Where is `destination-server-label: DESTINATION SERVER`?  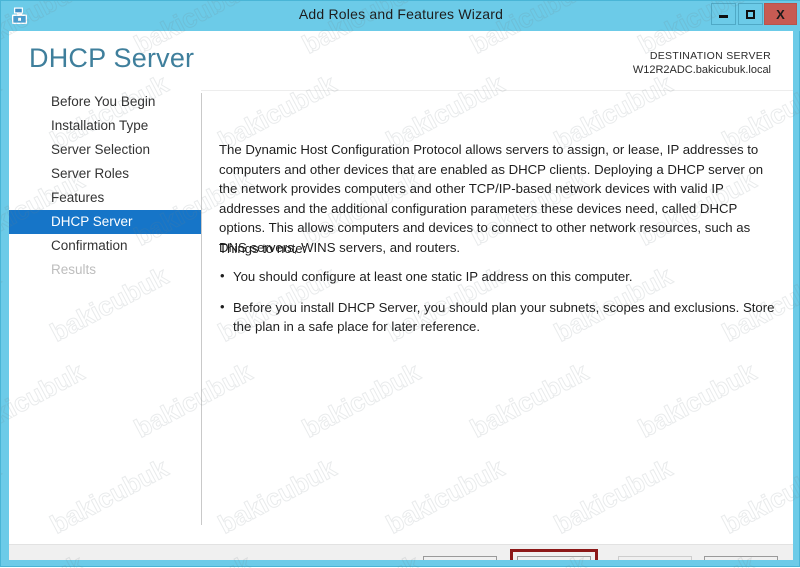
destination-server-label: DESTINATION SERVER is located at coordinates (710, 56).